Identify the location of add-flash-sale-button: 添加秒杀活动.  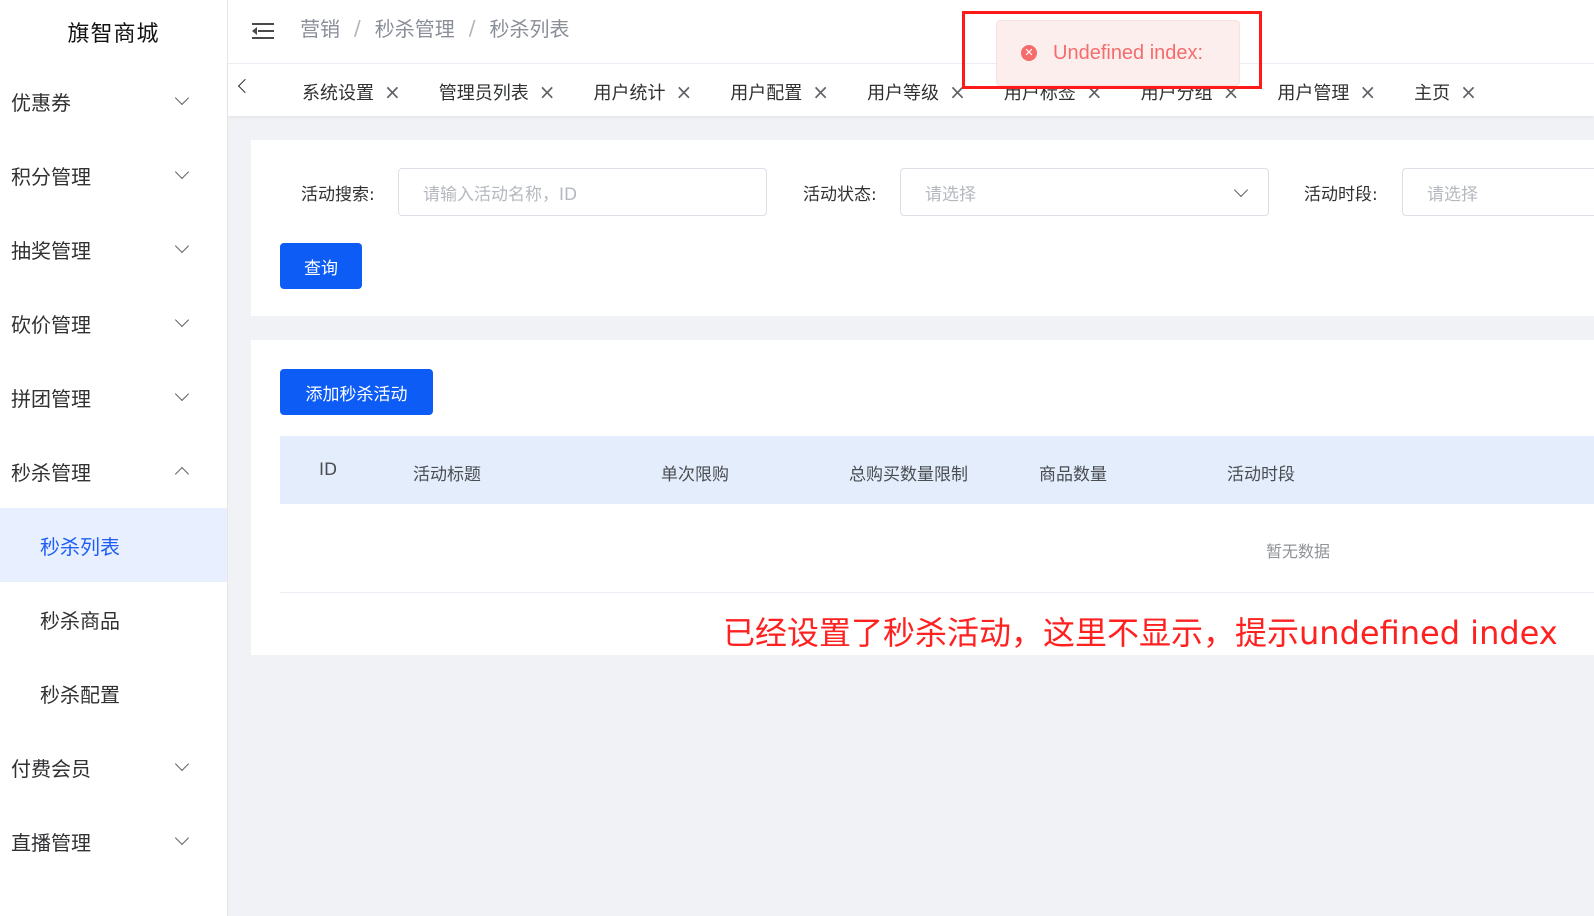
(356, 392).